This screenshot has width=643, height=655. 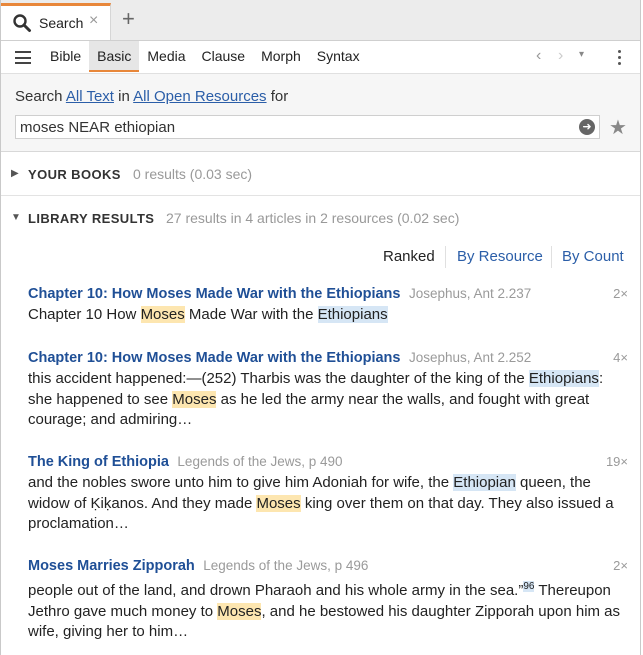 I want to click on highlight-ethiopian: Ethiopian, so click(x=484, y=482).